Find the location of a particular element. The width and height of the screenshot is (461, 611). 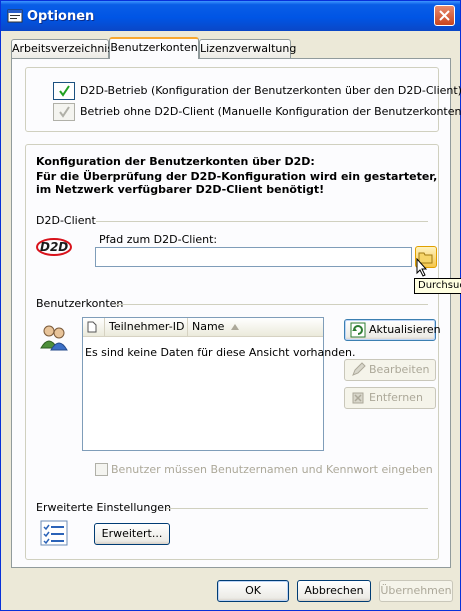

close-icon is located at coordinates (444, 15).